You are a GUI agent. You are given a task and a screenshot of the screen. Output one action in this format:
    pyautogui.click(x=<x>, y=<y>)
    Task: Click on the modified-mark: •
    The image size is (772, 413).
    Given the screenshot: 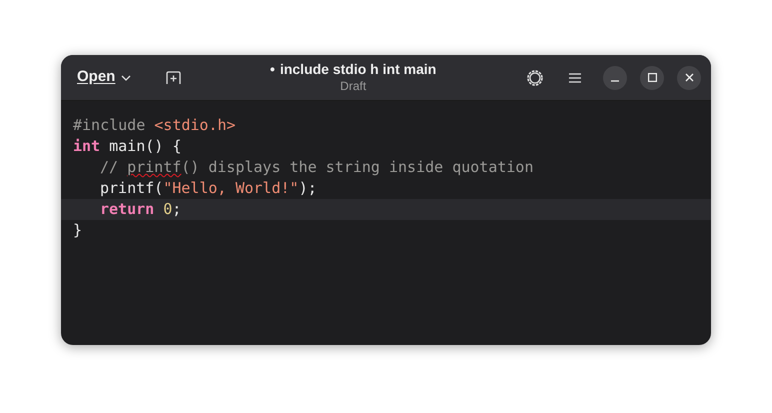 What is the action you would take?
    pyautogui.click(x=272, y=70)
    